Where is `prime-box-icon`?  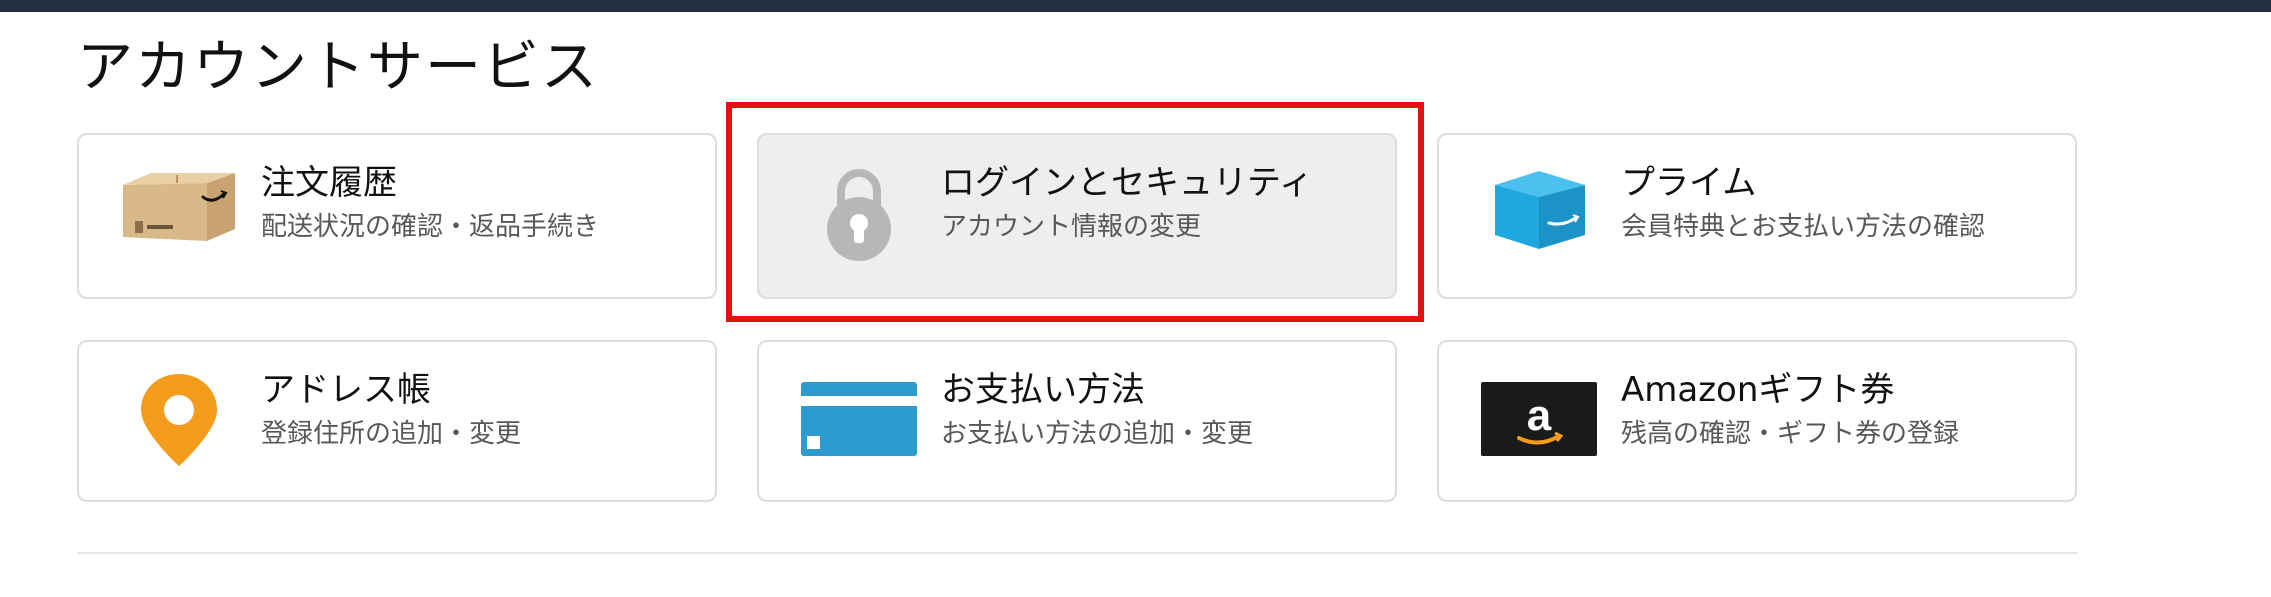
prime-box-icon is located at coordinates (1539, 213).